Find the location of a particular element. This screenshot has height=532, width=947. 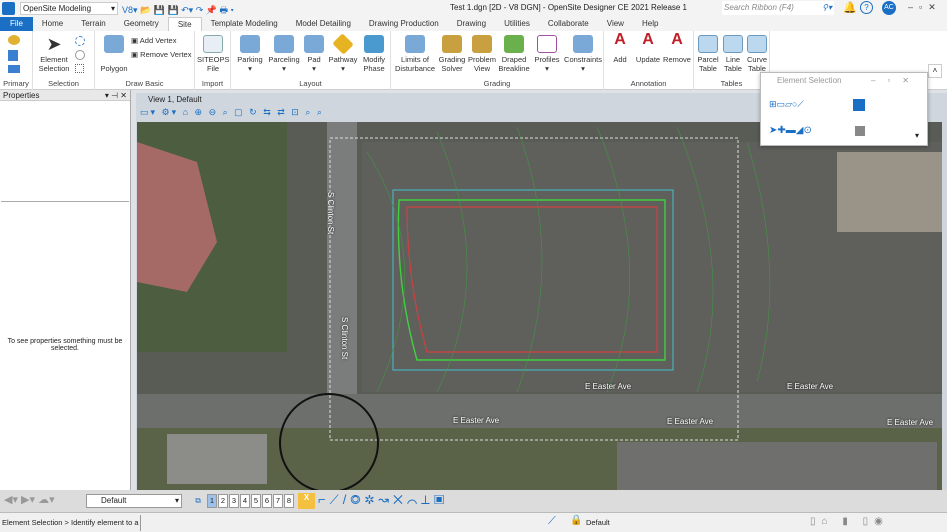

tab-template-modeling: Template Modeling is located at coordinates (244, 24).